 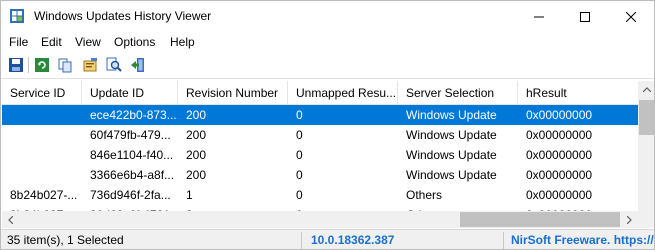 I want to click on properties-button, so click(x=90, y=65).